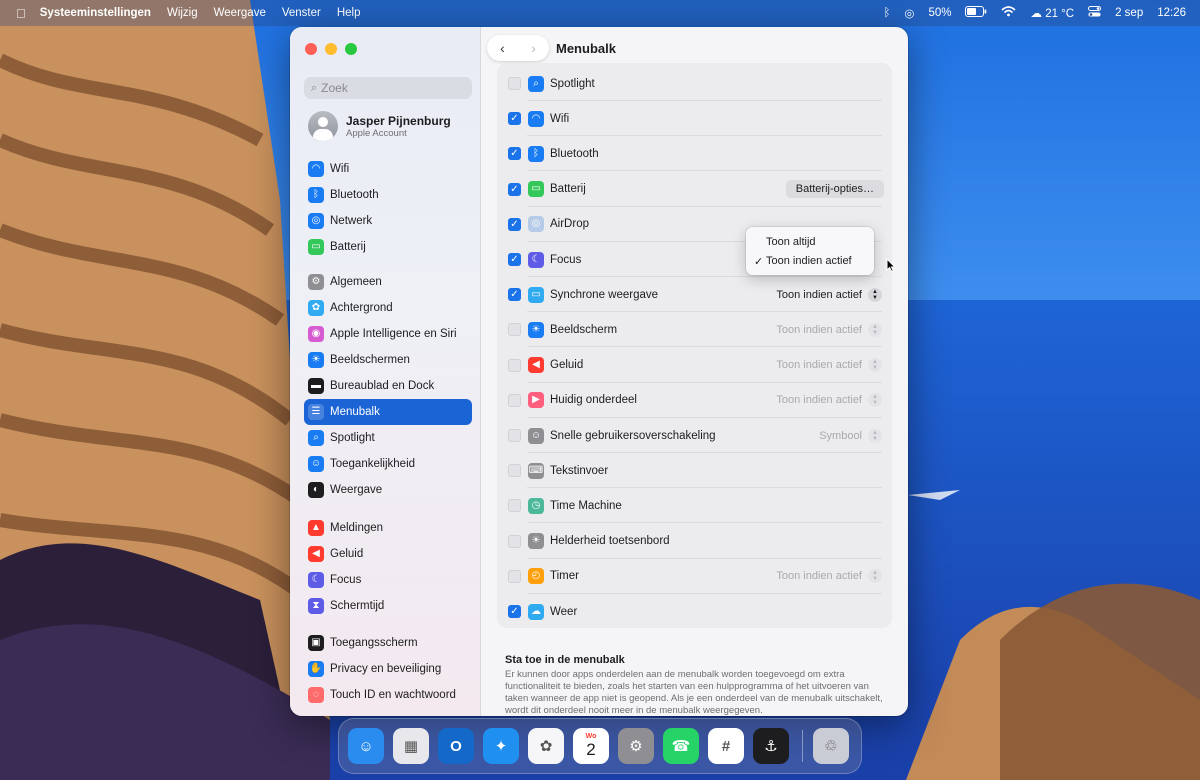  What do you see at coordinates (502, 48) in the screenshot?
I see `back-chevron-icon: ‹` at bounding box center [502, 48].